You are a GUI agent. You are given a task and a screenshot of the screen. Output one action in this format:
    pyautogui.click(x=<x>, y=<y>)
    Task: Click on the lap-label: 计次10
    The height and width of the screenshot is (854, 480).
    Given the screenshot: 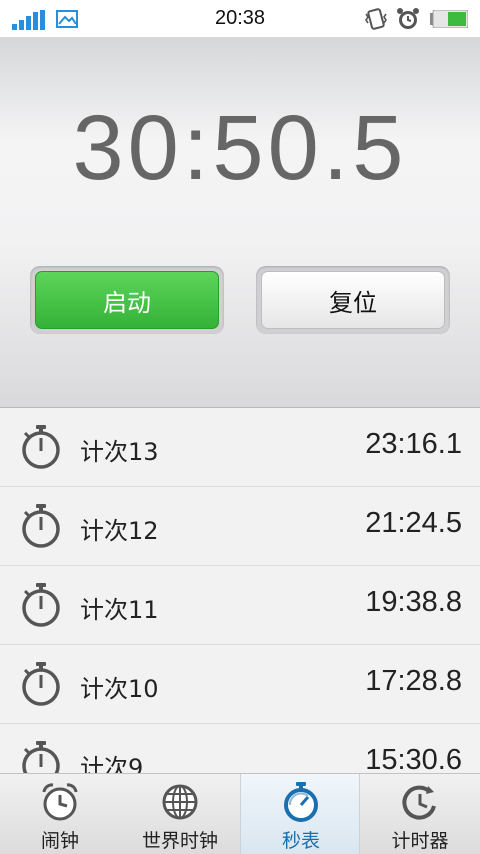 What is the action you would take?
    pyautogui.click(x=119, y=689)
    